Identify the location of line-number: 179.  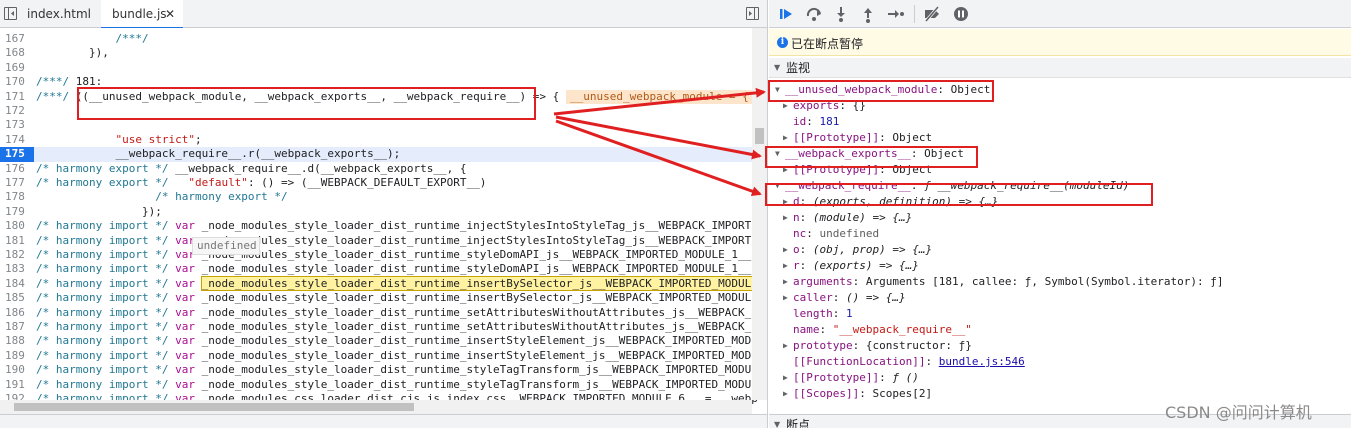
(14, 212).